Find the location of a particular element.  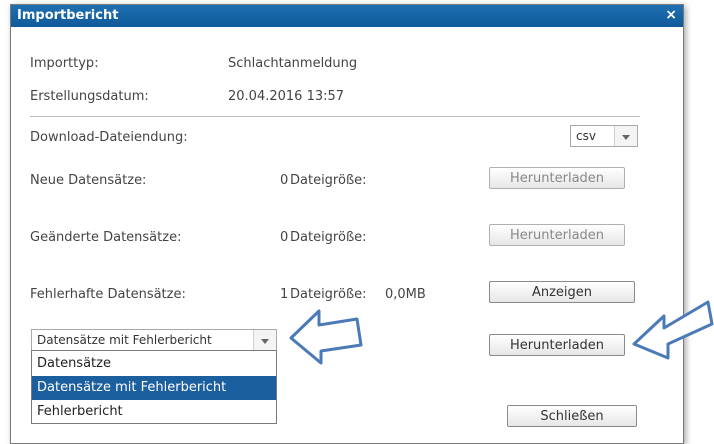

changed-records-count: 0 is located at coordinates (284, 237).